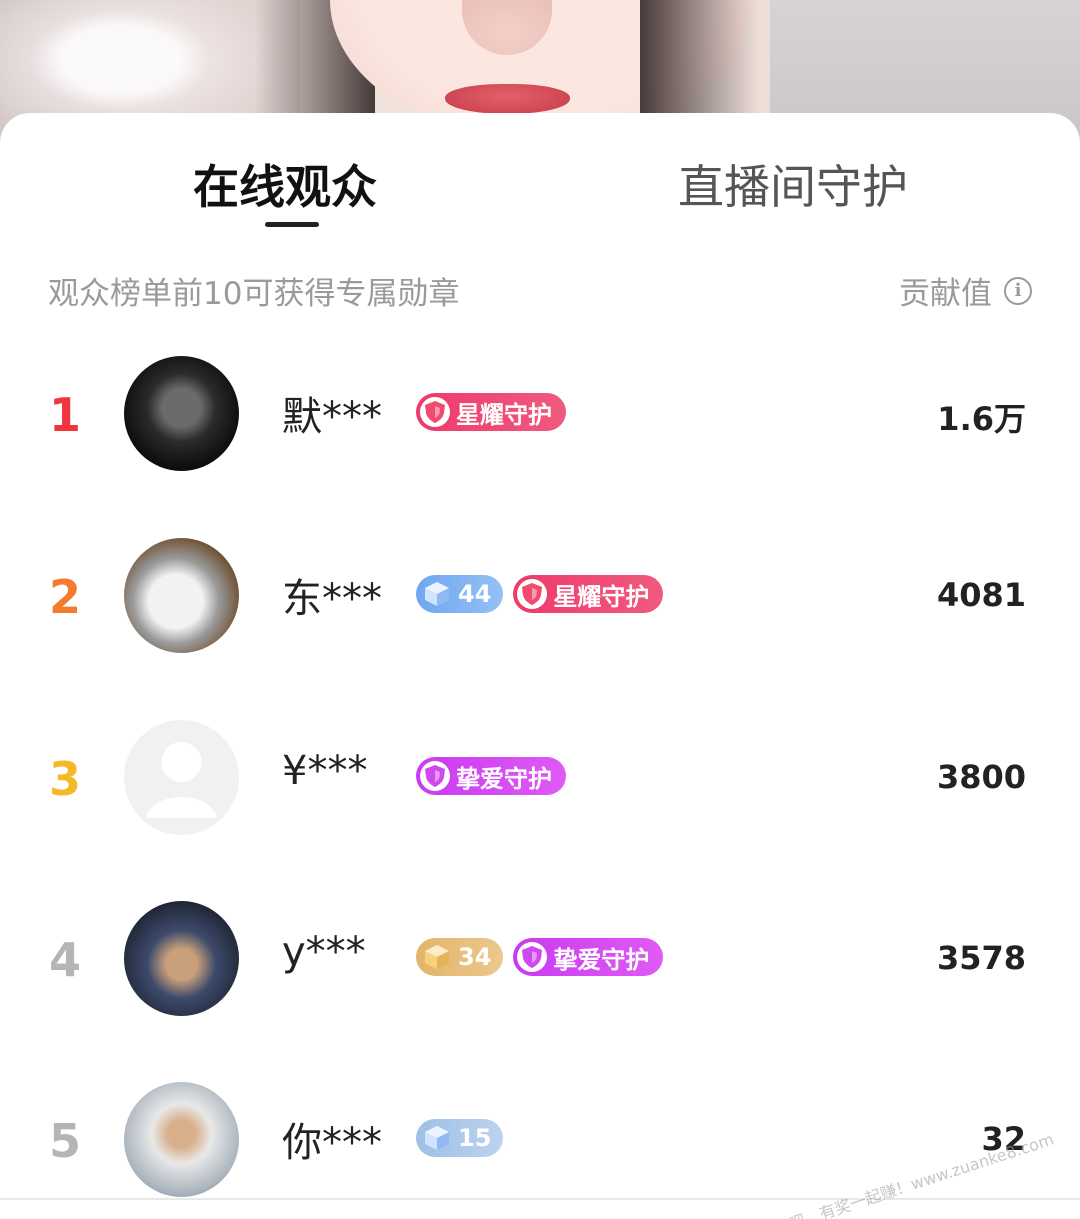 The image size is (1080, 1219). Describe the element at coordinates (981, 777) in the screenshot. I see `contribution-value: 3800` at that location.